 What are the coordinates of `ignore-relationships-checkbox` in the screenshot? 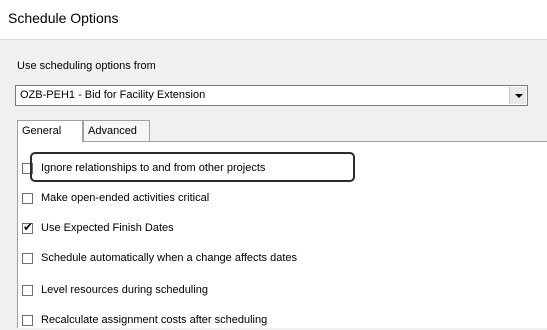 It's located at (27, 168).